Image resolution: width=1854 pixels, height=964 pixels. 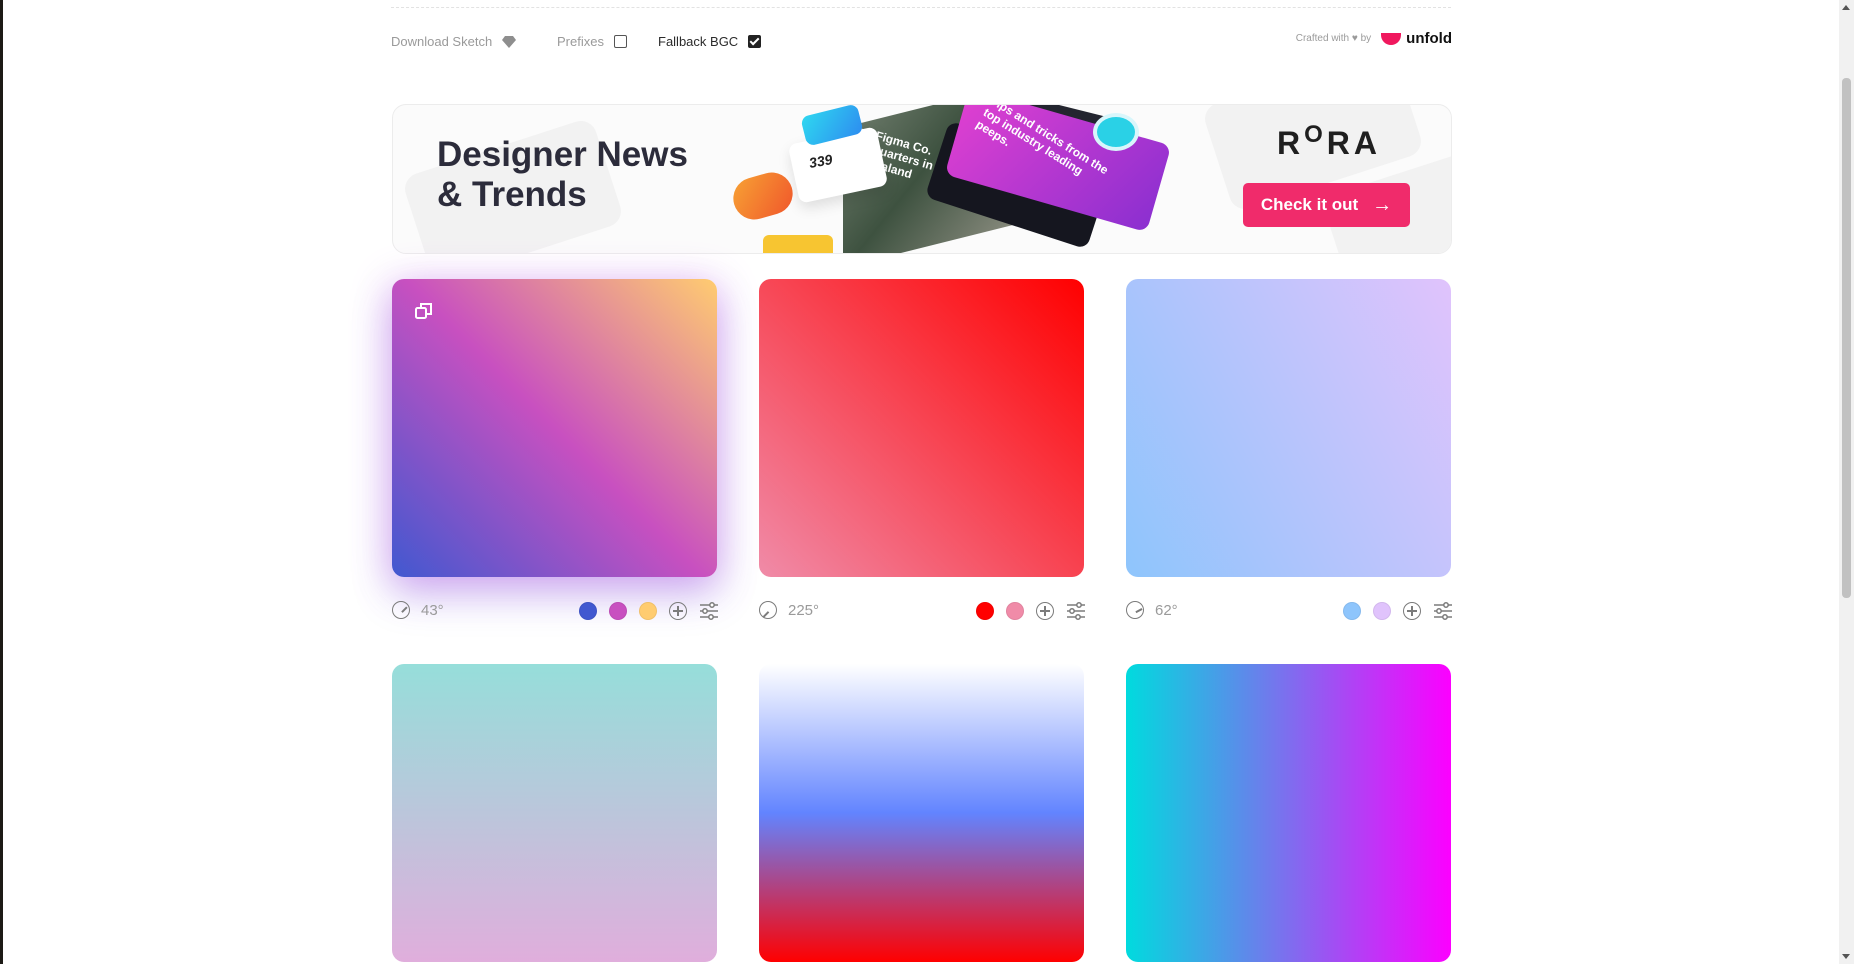 I want to click on scrollbar, so click(x=1846, y=482).